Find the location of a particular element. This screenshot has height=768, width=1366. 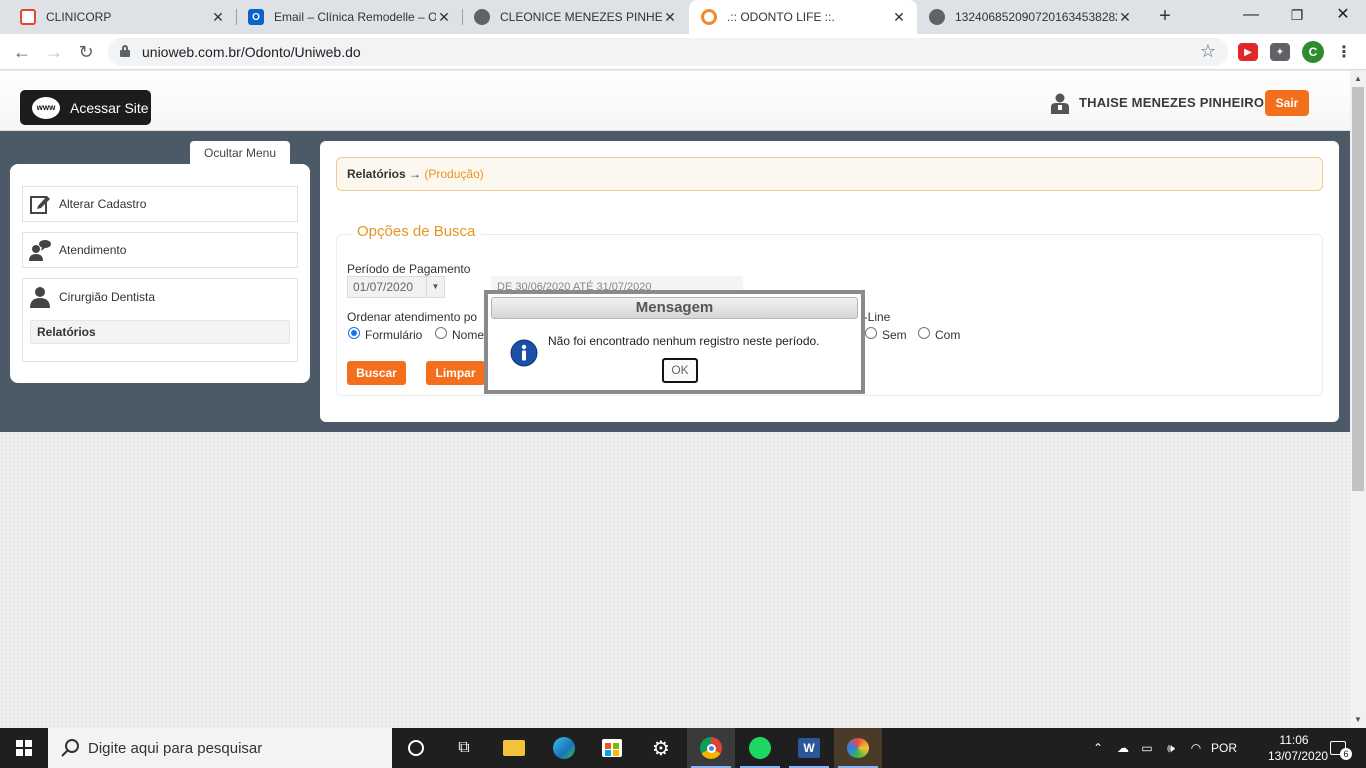

dialog-ok-button: OK is located at coordinates (680, 370).